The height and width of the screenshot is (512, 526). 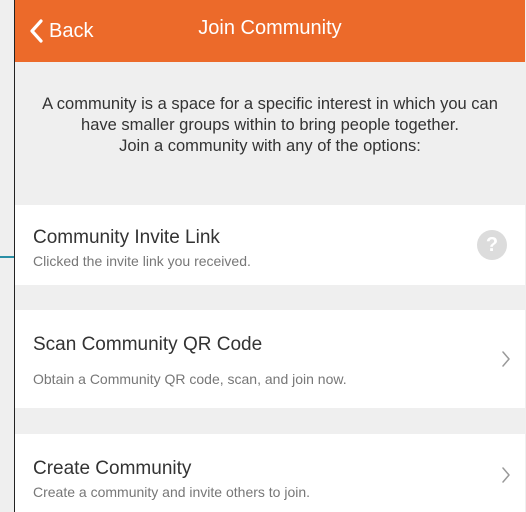 I want to click on page-title: Join Community, so click(x=270, y=28).